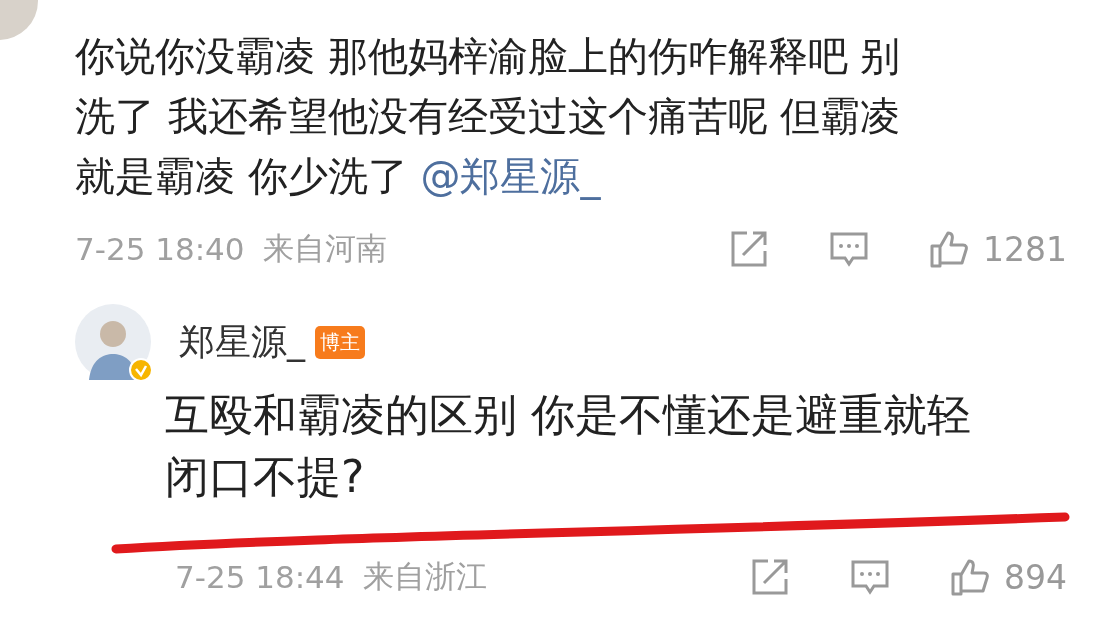  What do you see at coordinates (324, 248) in the screenshot?
I see `comment-location: 来自河南` at bounding box center [324, 248].